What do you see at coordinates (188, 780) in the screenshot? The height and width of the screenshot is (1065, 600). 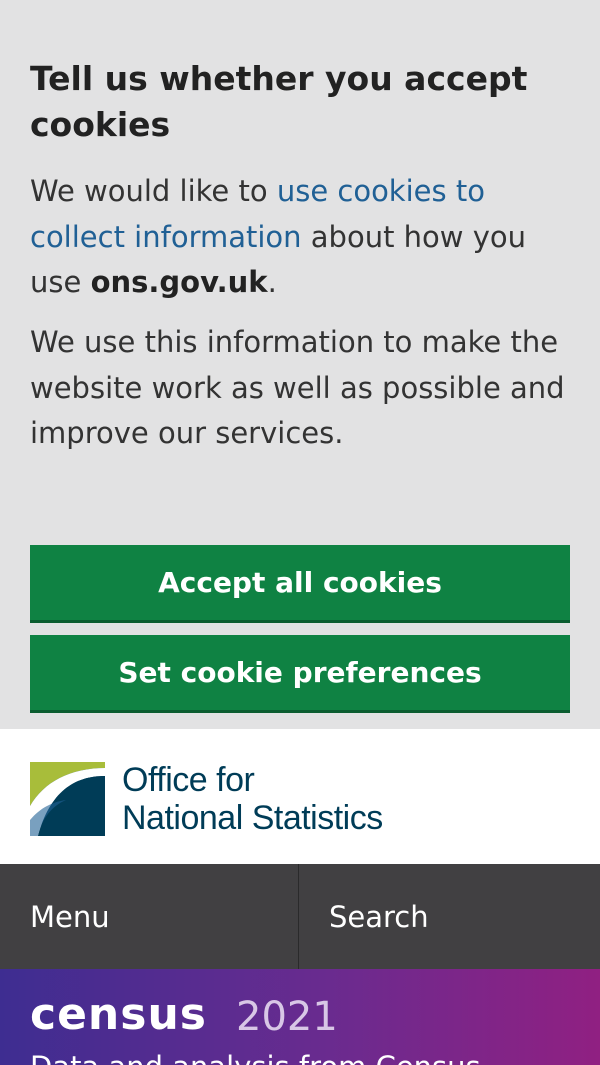 I see `logo-line-1: Office for` at bounding box center [188, 780].